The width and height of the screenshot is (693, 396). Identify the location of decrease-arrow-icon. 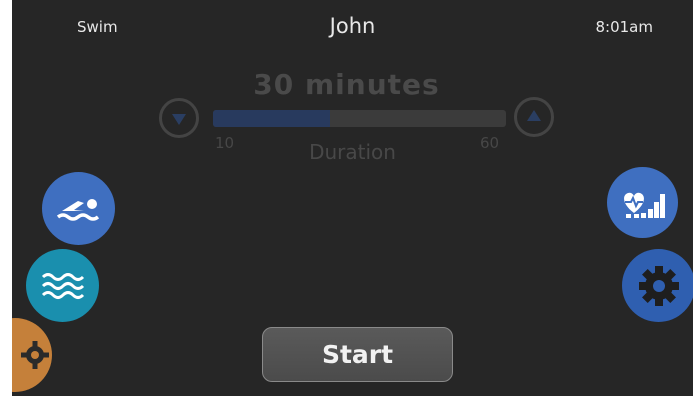
(179, 119).